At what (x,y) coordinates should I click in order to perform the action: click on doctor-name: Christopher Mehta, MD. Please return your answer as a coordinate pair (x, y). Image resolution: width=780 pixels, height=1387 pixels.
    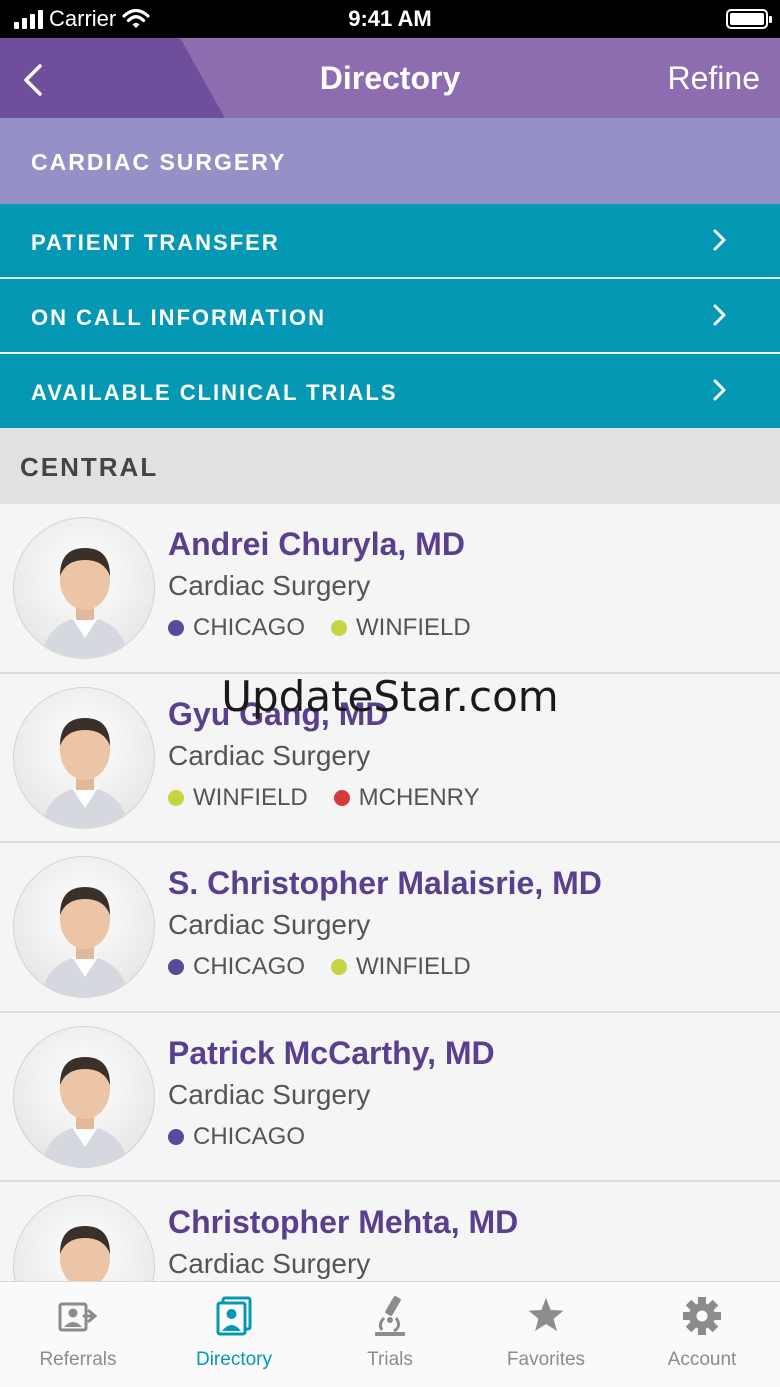
    Looking at the image, I should click on (343, 1222).